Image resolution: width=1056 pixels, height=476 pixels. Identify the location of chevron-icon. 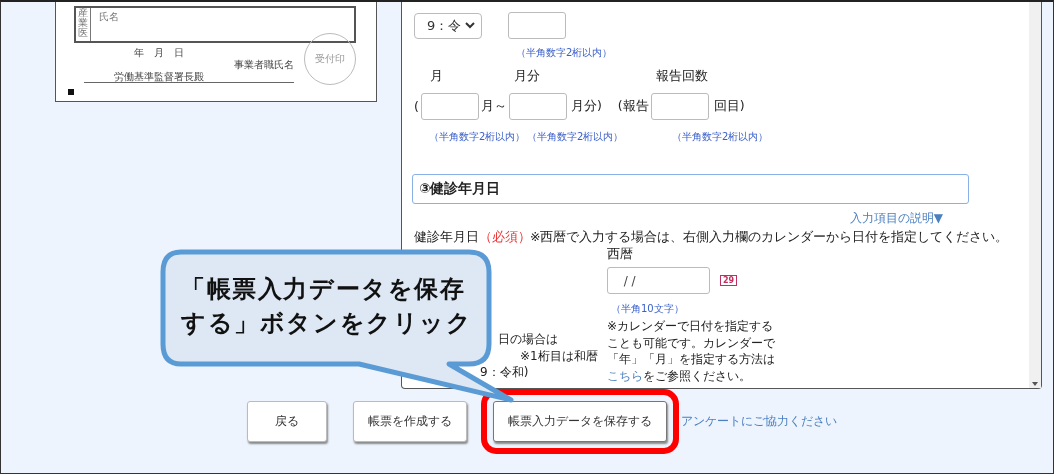
(470, 25).